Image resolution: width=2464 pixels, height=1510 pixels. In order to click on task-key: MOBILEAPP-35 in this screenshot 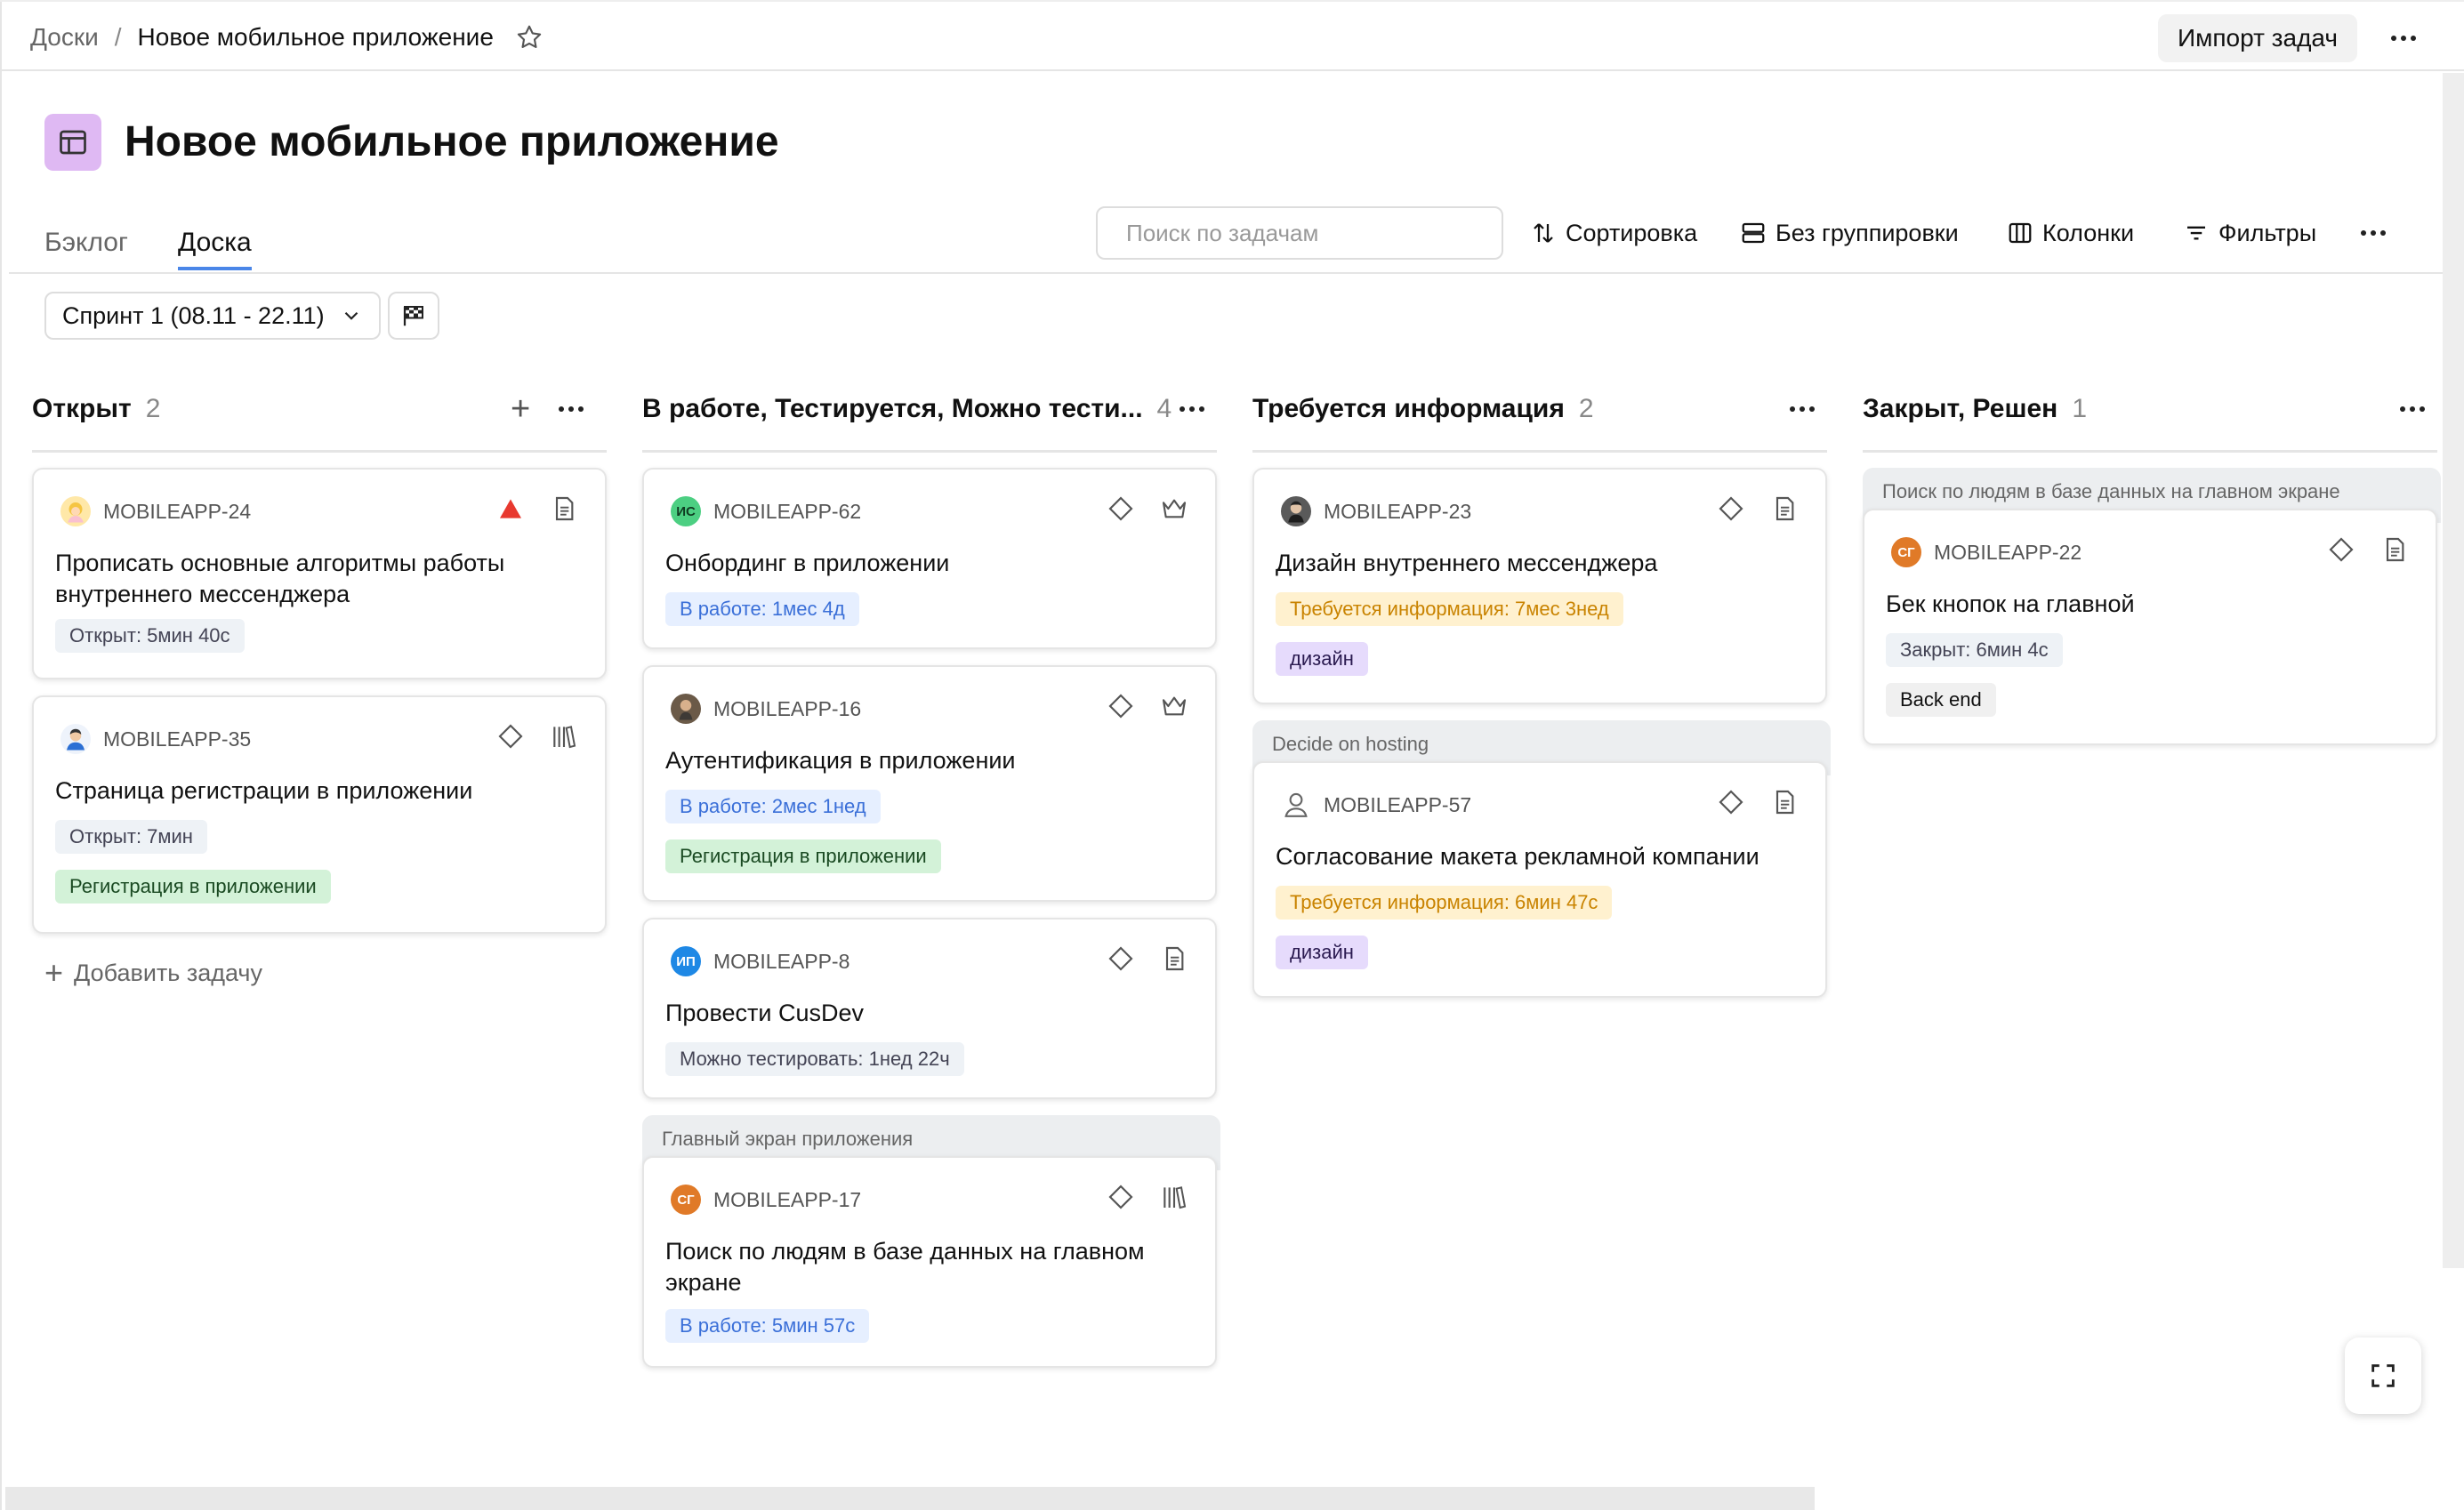, I will do `click(177, 739)`.